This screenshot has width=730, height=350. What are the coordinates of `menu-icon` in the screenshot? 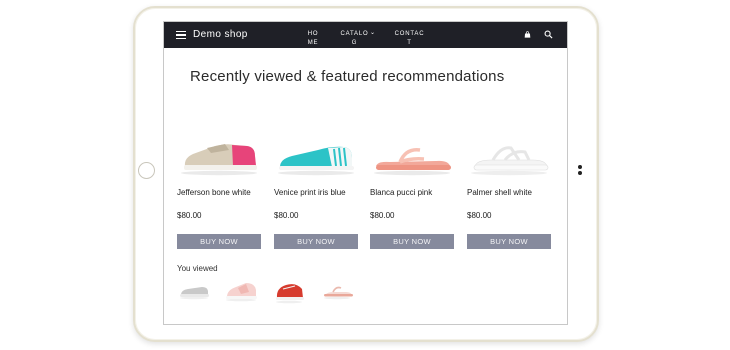 It's located at (181, 35).